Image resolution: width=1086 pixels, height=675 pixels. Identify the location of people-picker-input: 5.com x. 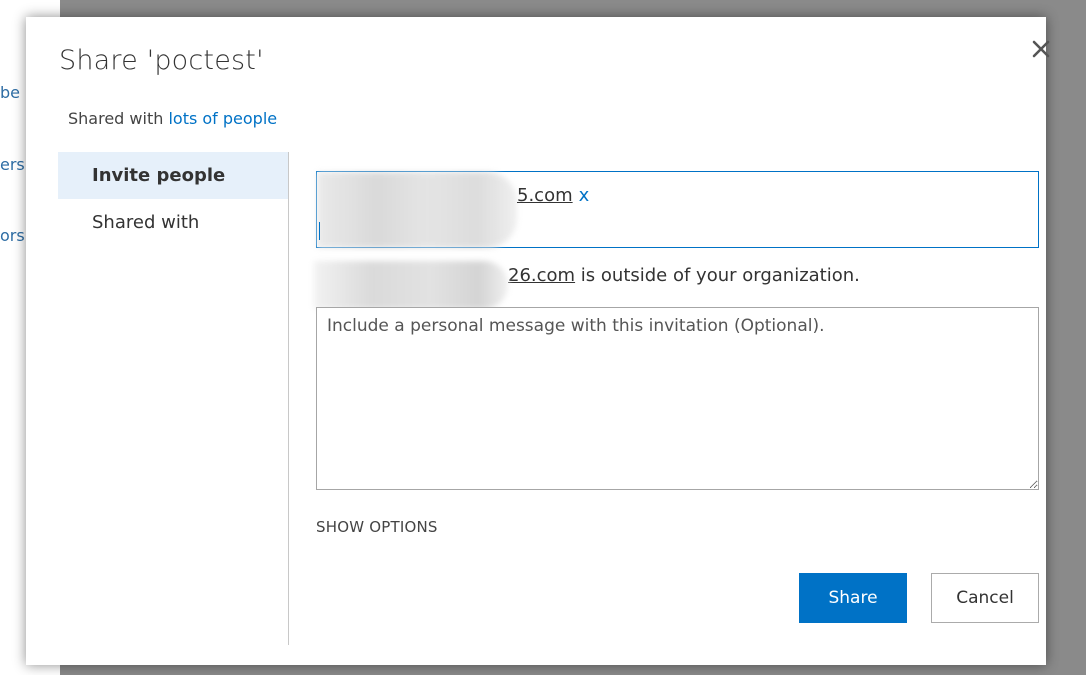
(677, 209).